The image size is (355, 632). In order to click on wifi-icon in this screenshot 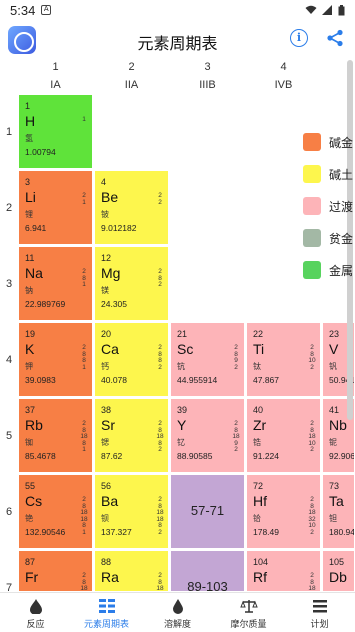, I will do `click(311, 9)`.